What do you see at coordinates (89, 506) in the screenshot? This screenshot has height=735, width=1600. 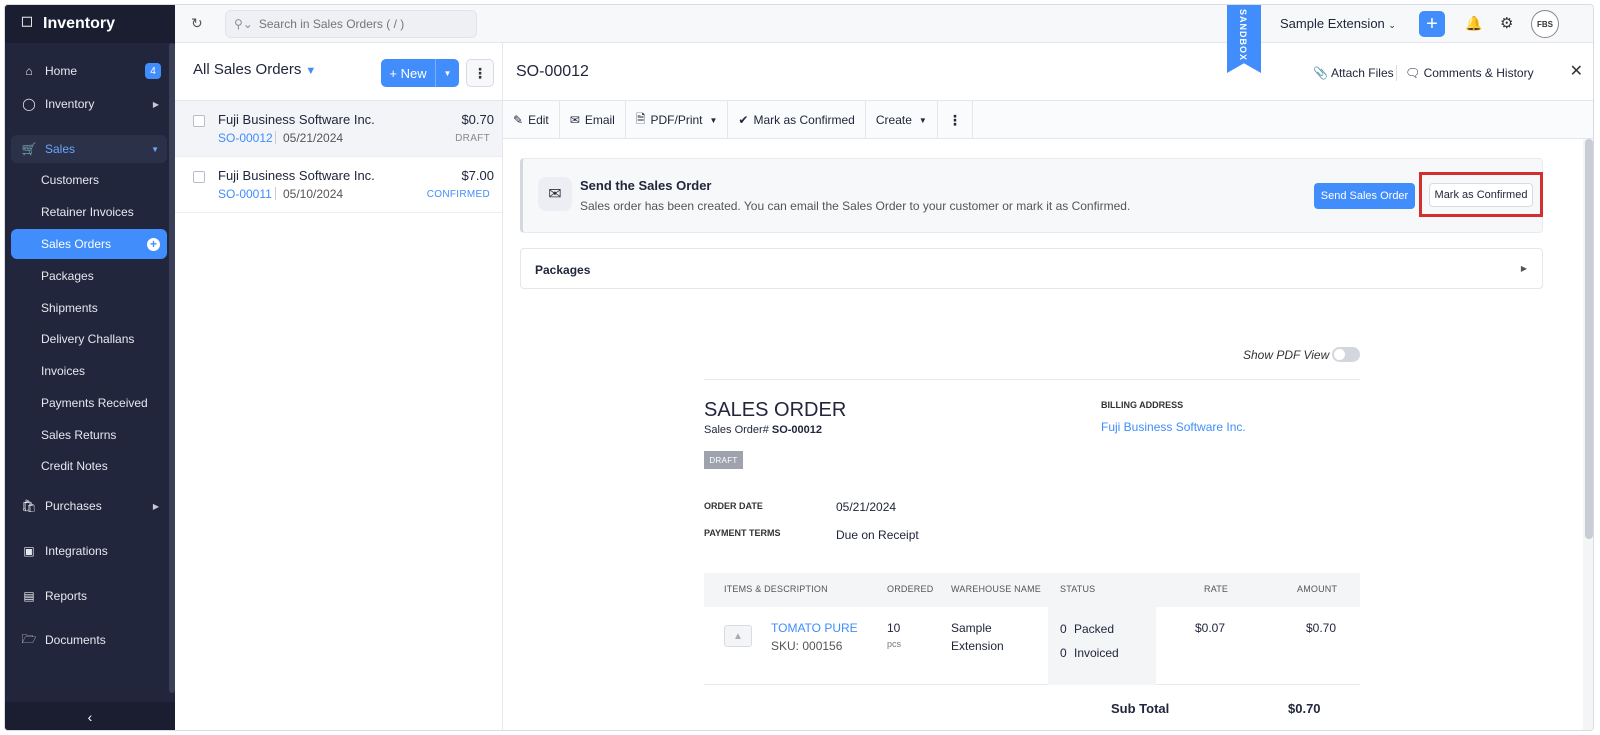 I see `sidebar-item-purchases: 🛍 Purchases ▶` at bounding box center [89, 506].